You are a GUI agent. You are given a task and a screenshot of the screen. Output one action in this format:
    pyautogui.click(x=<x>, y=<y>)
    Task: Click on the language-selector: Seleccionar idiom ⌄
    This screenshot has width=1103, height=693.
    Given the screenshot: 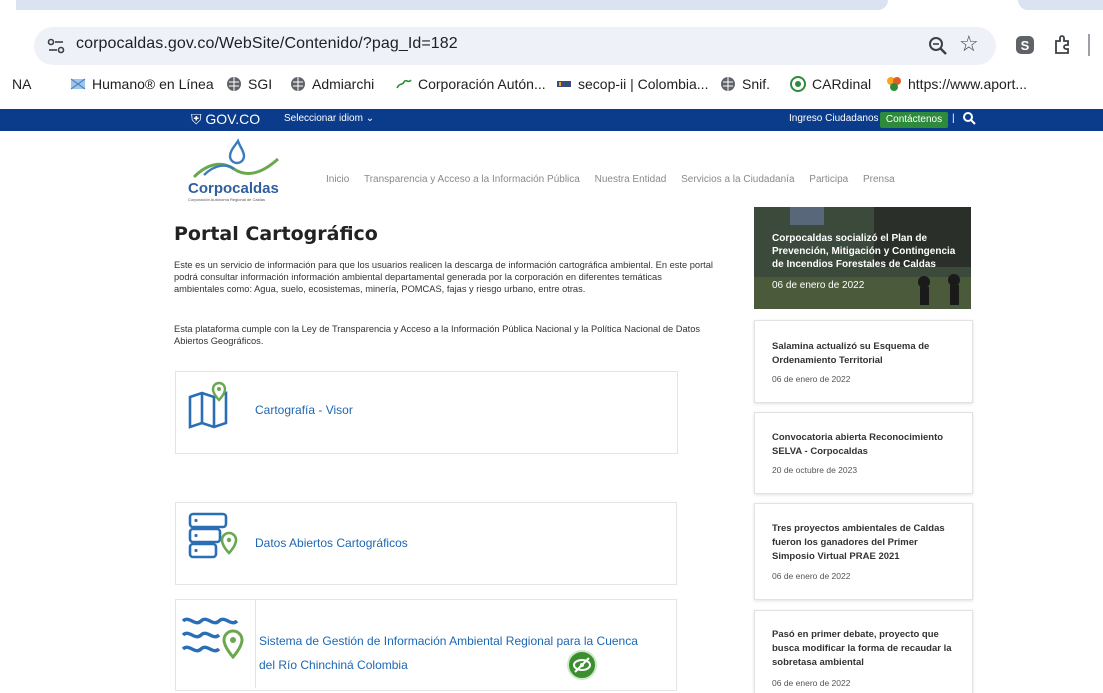 What is the action you would take?
    pyautogui.click(x=329, y=118)
    